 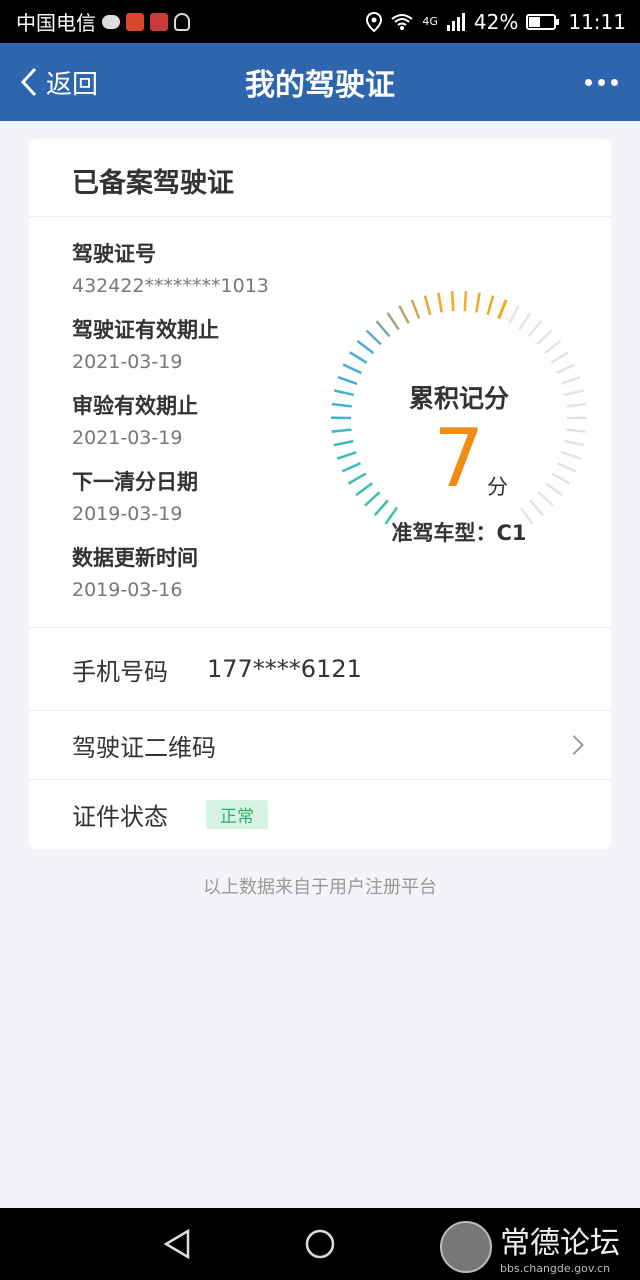 What do you see at coordinates (466, 1246) in the screenshot?
I see `forum-emblem-icon` at bounding box center [466, 1246].